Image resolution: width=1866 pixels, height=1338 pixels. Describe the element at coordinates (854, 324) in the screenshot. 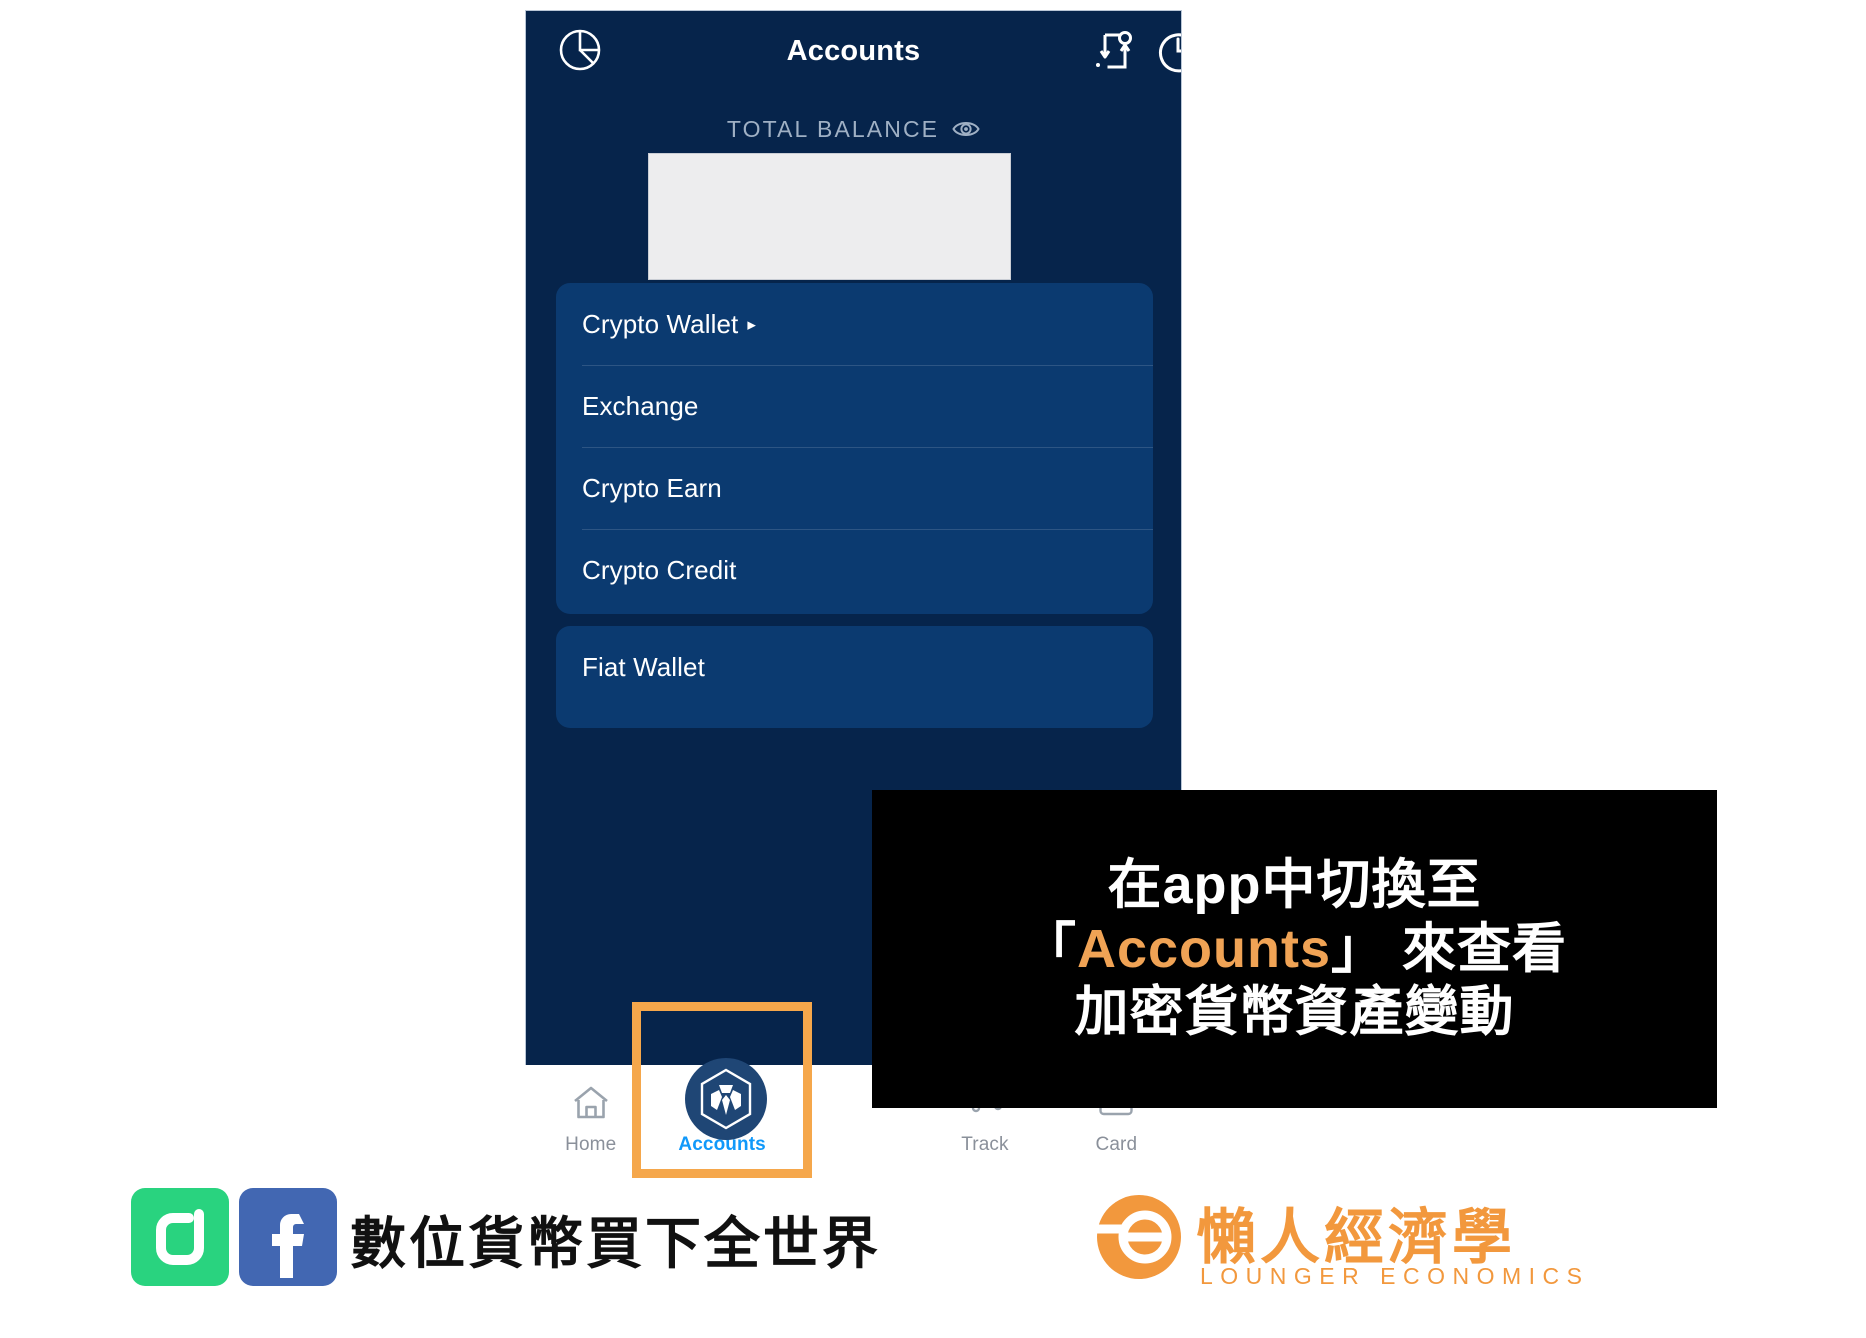

I see `account-row-crypto-wallet: Crypto Wallet ▸` at that location.